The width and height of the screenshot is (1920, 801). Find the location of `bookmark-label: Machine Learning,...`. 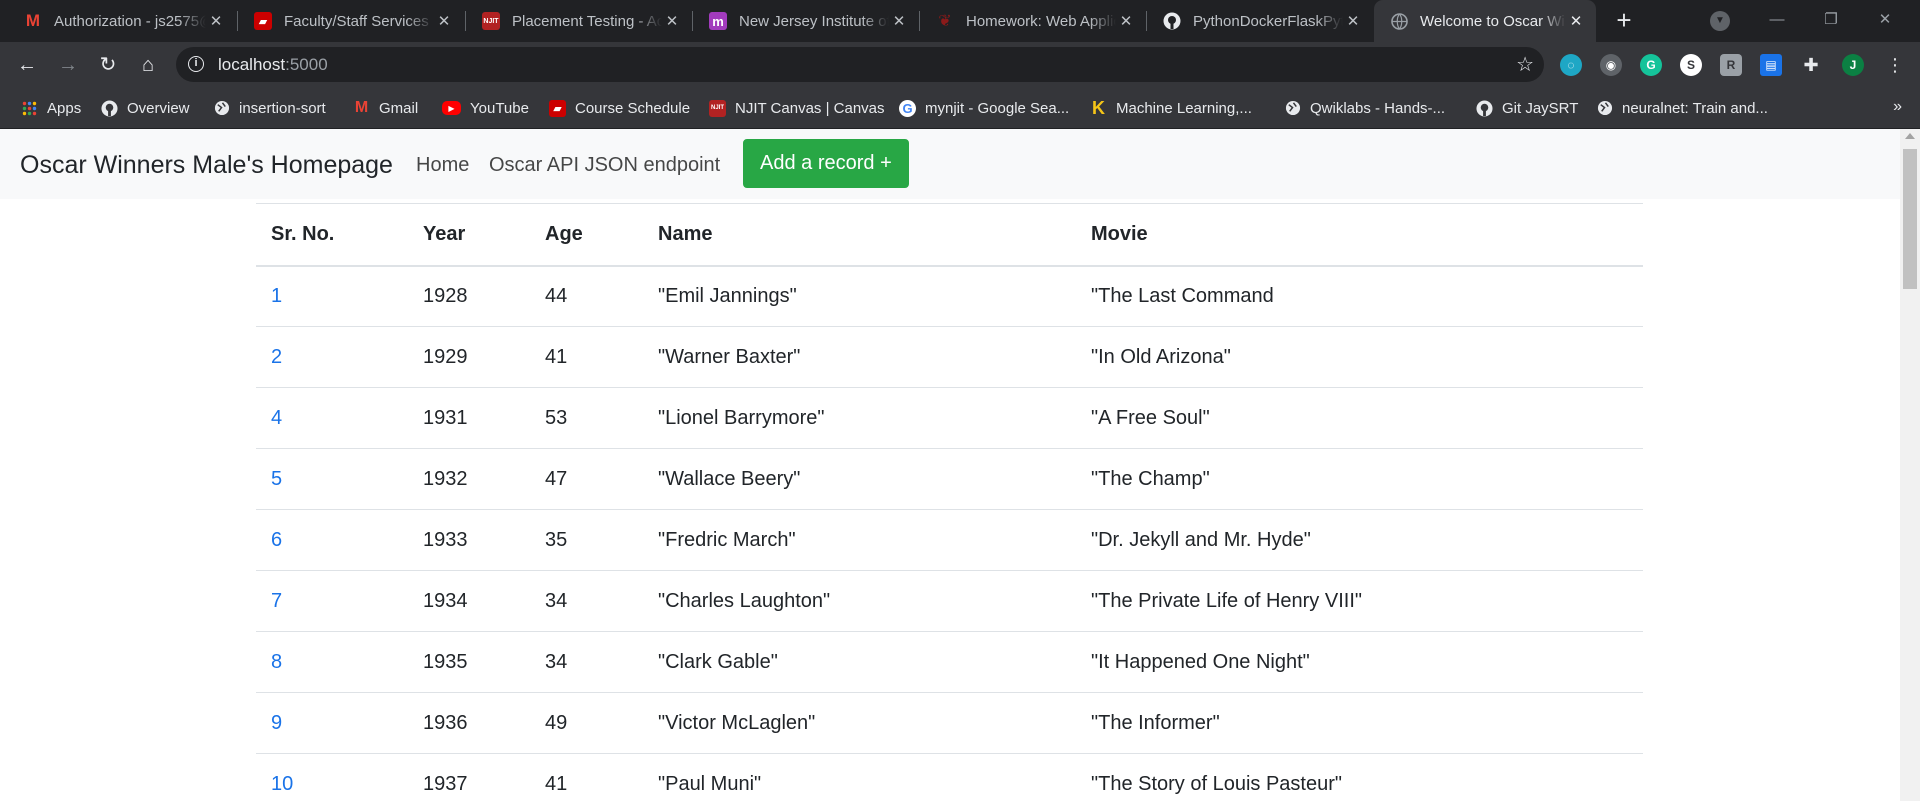

bookmark-label: Machine Learning,... is located at coordinates (1184, 108).